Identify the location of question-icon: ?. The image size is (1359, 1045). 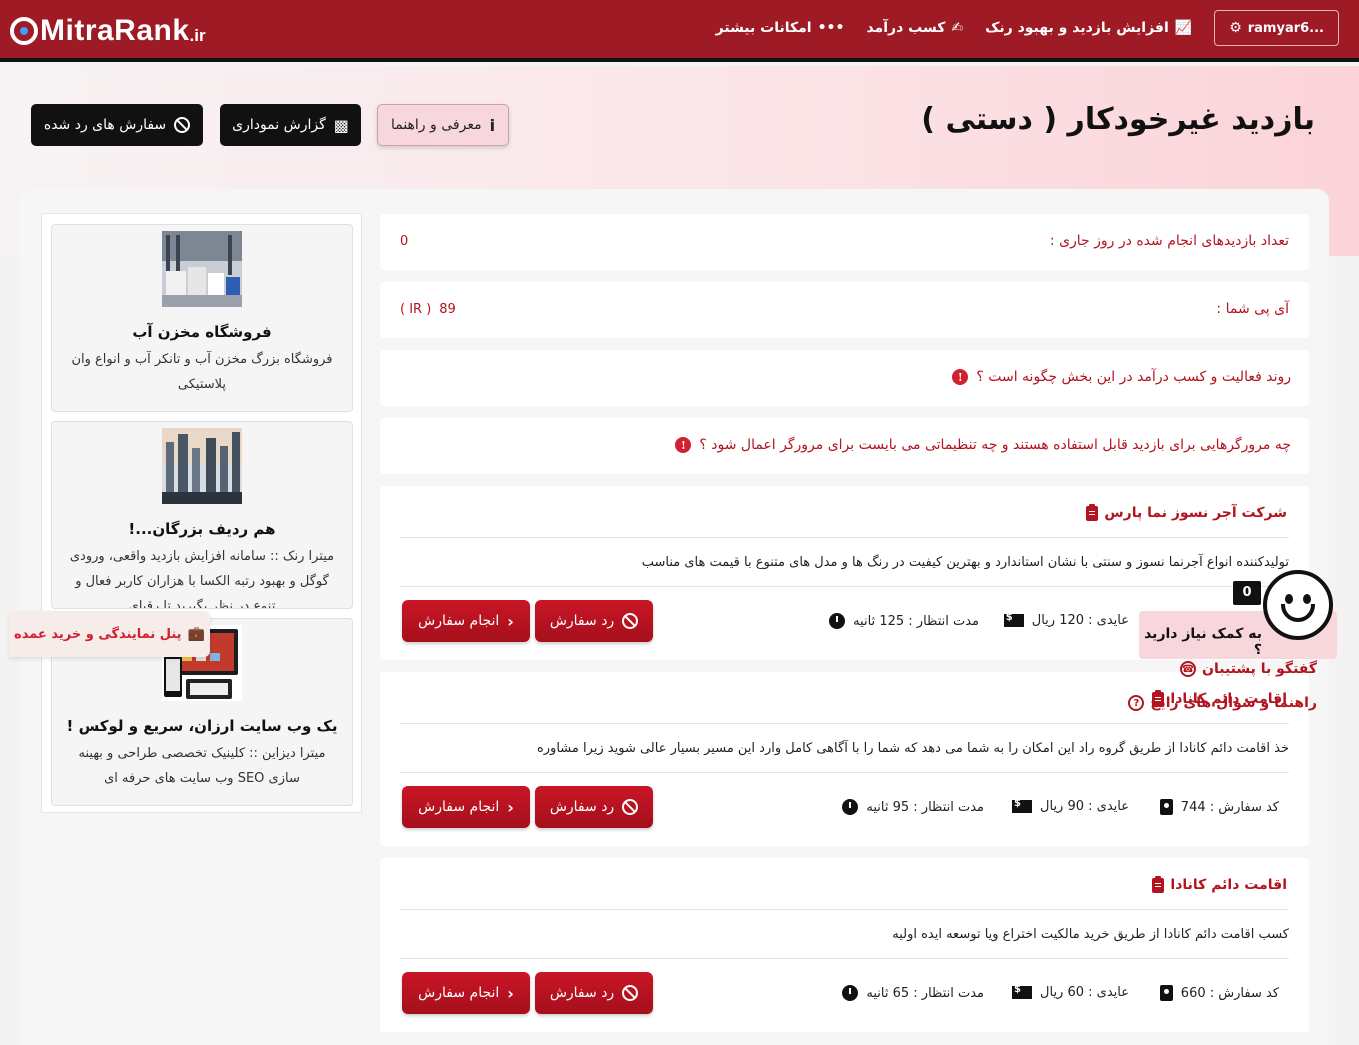
(1136, 703).